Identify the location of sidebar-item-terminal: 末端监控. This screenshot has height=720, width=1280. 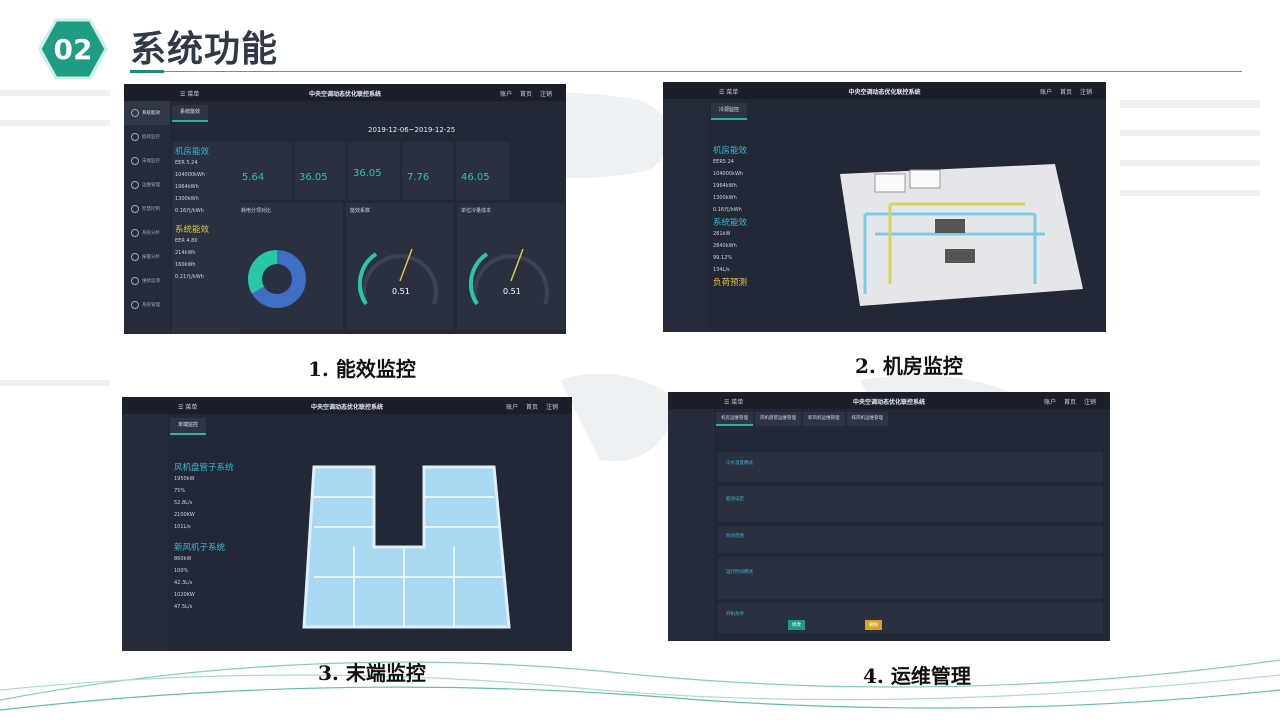
(147, 161).